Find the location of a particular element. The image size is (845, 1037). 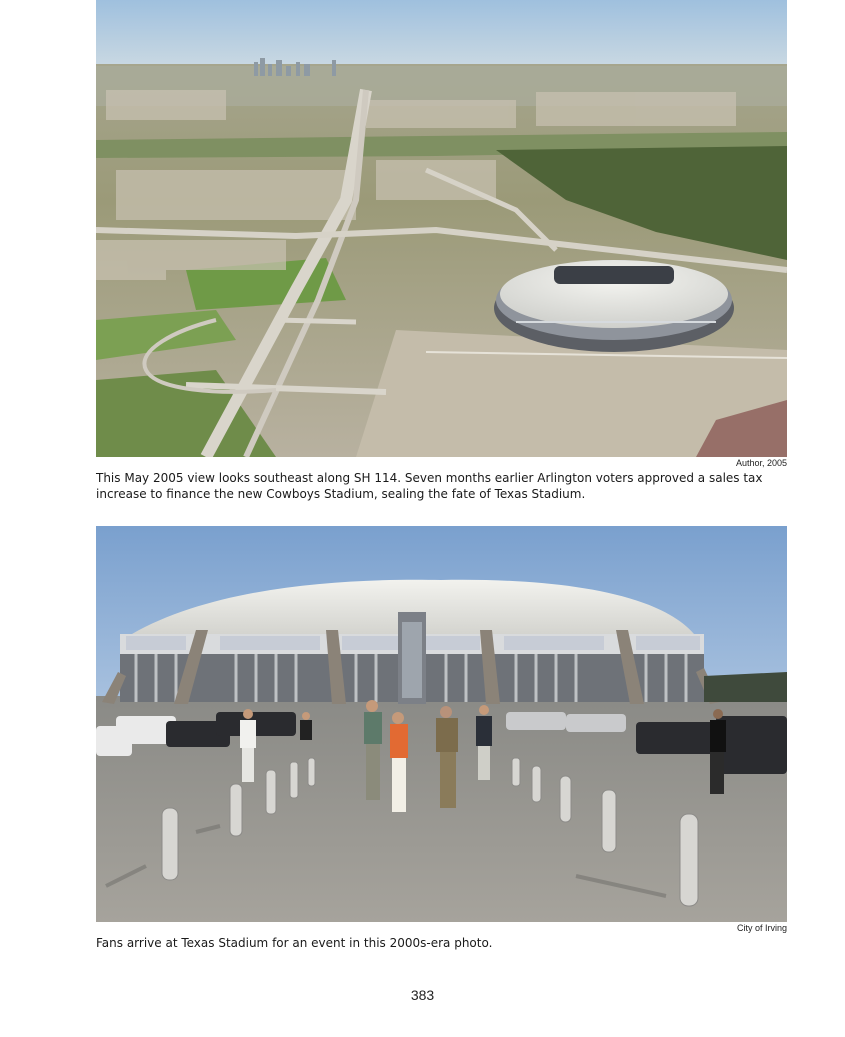

page-number: 383 is located at coordinates (422, 995).